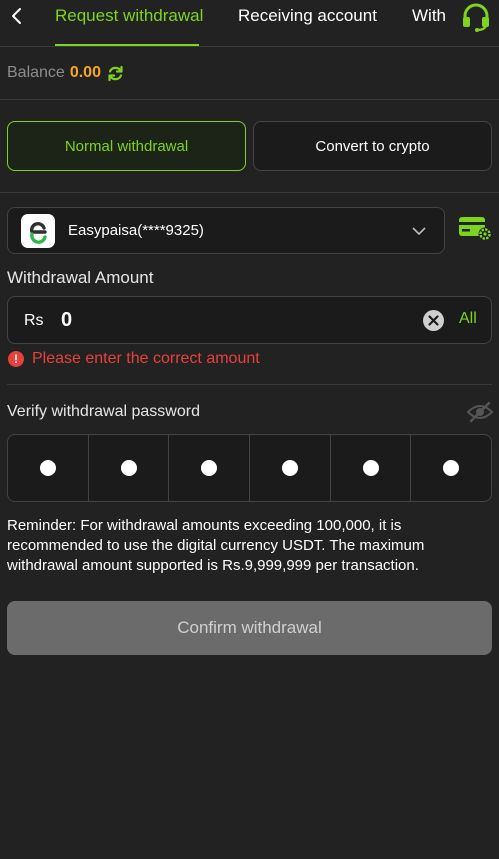 The image size is (499, 859). I want to click on error-icon: !, so click(16, 359).